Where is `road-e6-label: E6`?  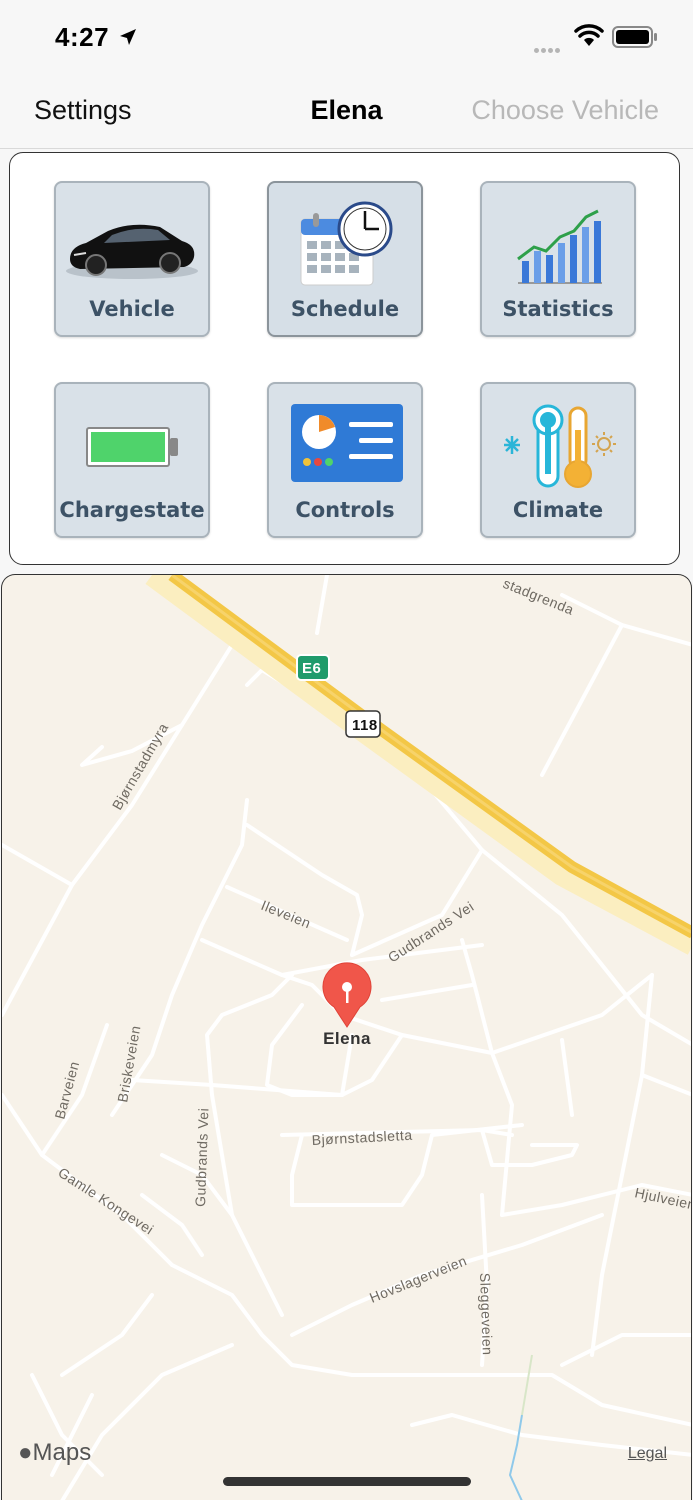 road-e6-label: E6 is located at coordinates (311, 668).